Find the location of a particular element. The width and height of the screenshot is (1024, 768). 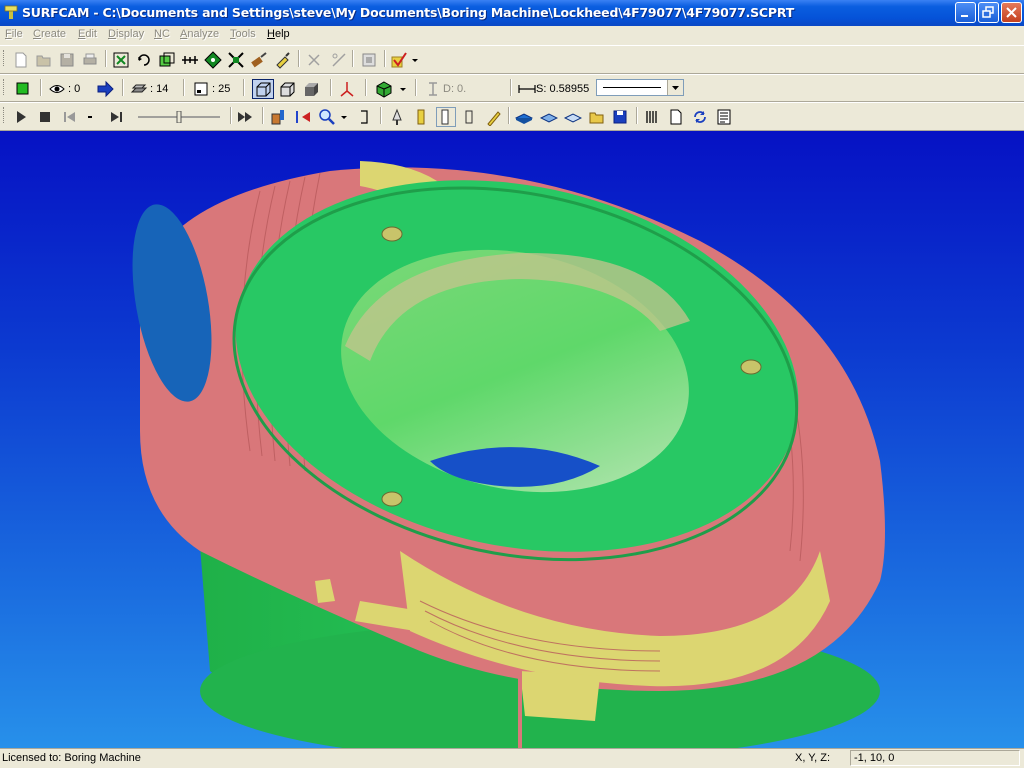

arrow-right-icon is located at coordinates (105, 89).